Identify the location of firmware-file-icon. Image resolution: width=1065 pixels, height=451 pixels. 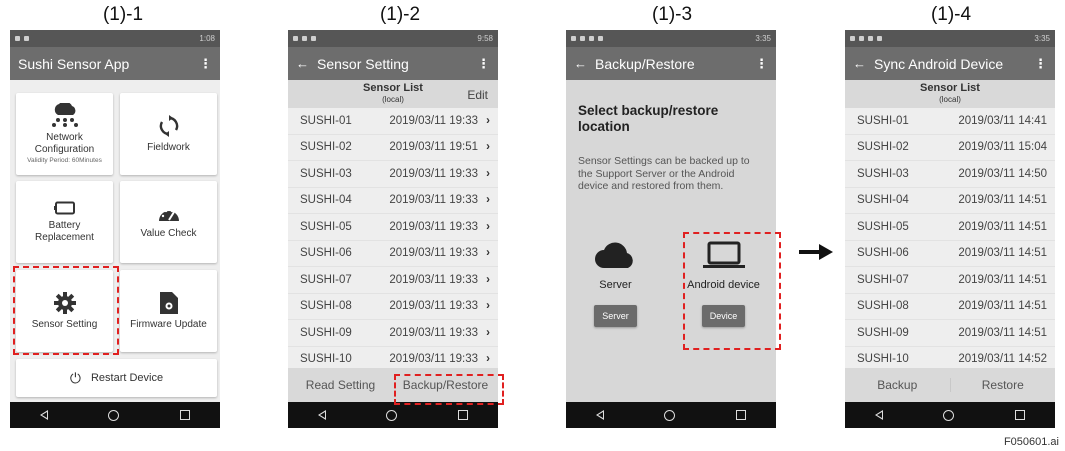
(168, 302).